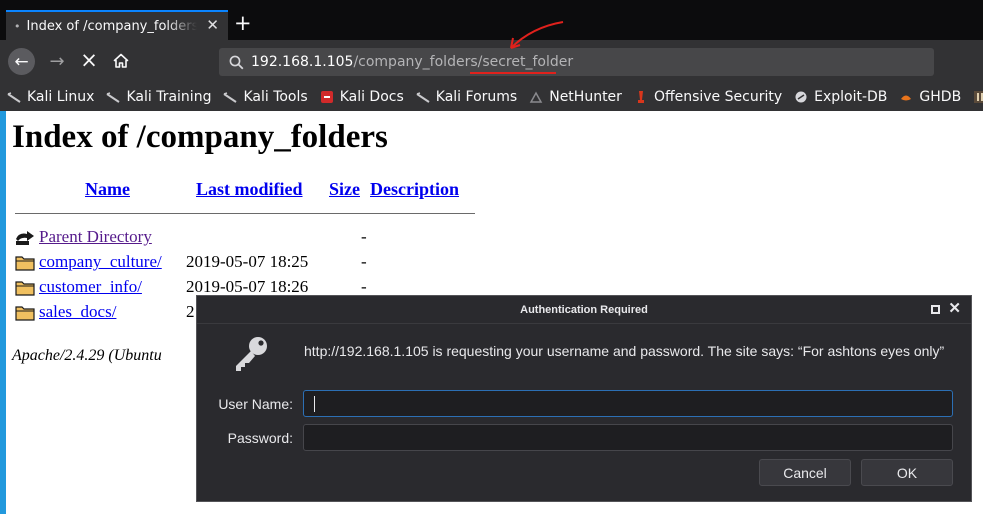 The height and width of the screenshot is (514, 983). I want to click on column-header-description: Description, so click(414, 189).